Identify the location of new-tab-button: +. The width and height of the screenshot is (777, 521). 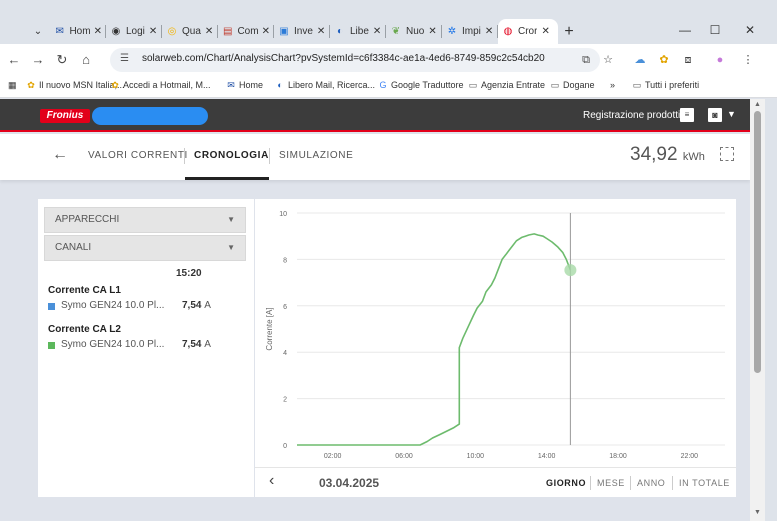
(569, 31).